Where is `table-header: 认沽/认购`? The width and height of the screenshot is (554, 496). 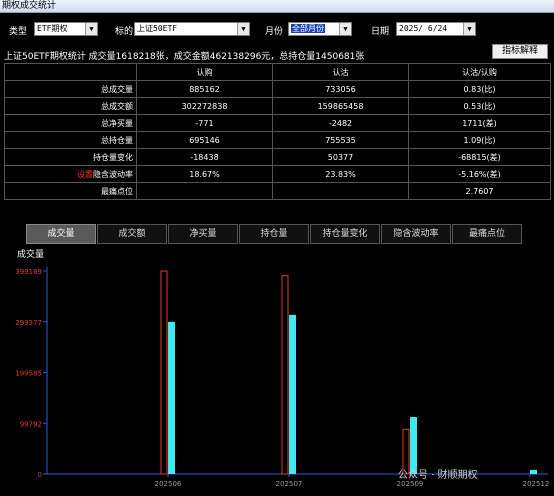 table-header: 认沽/认购 is located at coordinates (479, 72).